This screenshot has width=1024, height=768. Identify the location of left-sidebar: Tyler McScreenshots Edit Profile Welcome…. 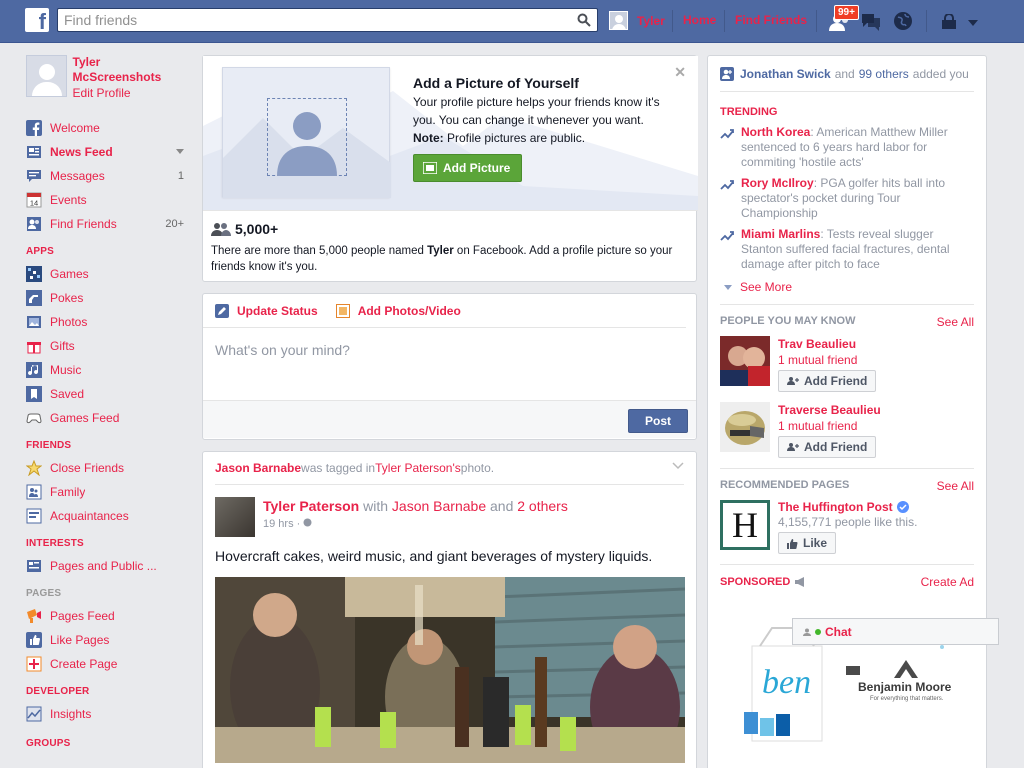
(107, 404).